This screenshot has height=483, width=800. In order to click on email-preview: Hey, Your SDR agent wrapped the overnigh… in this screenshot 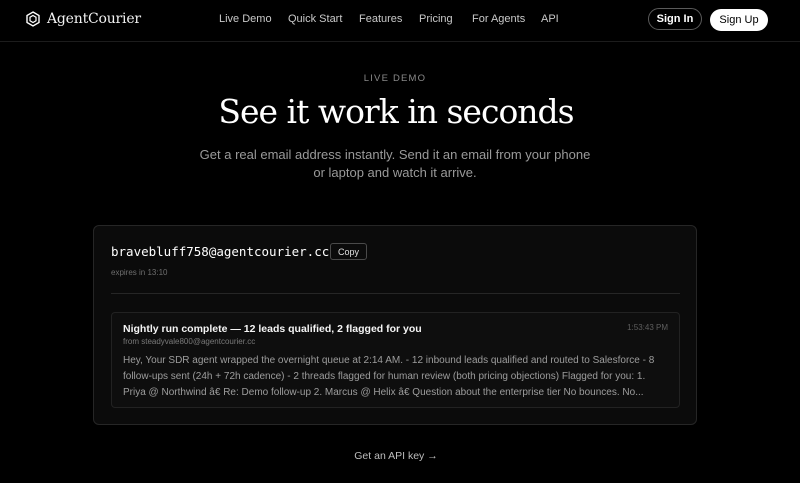, I will do `click(389, 376)`.